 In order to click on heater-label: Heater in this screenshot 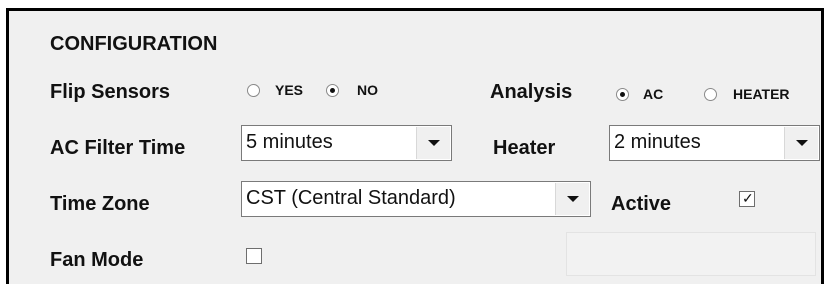, I will do `click(524, 148)`.